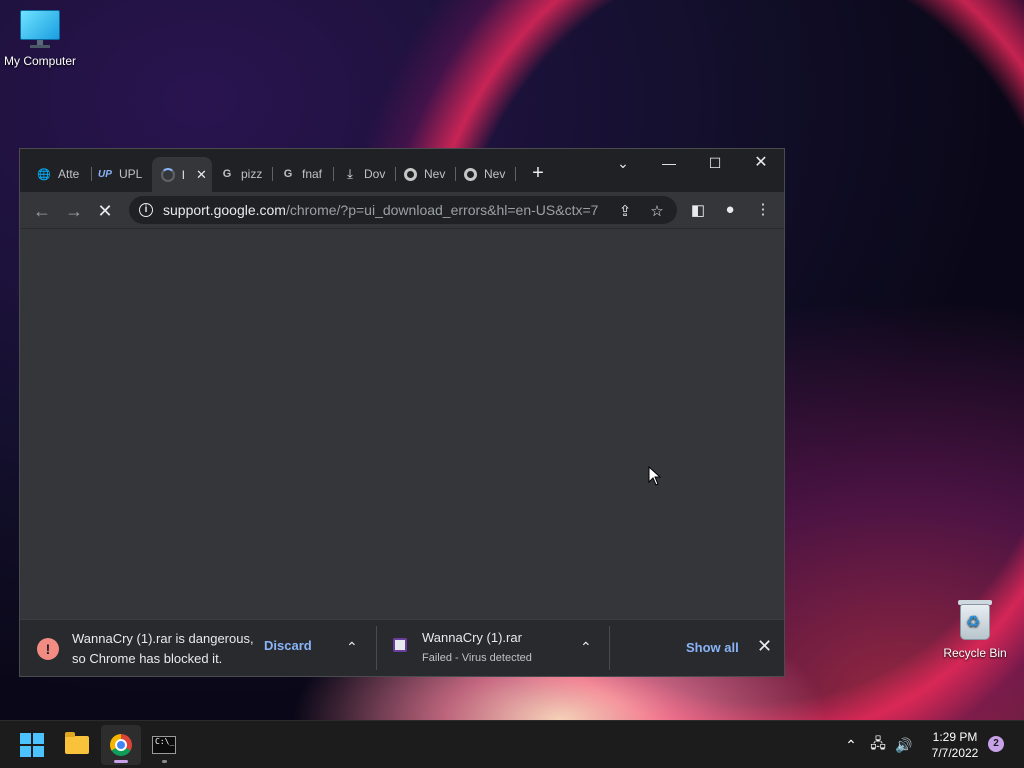  Describe the element at coordinates (375, 174) in the screenshot. I see `tab-label: Dov` at that location.